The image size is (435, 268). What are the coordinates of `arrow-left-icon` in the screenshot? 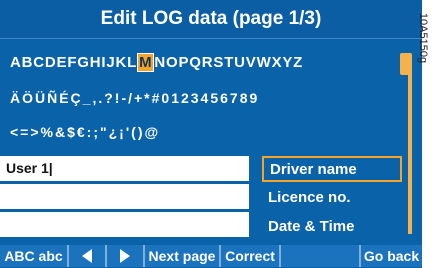 It's located at (87, 256).